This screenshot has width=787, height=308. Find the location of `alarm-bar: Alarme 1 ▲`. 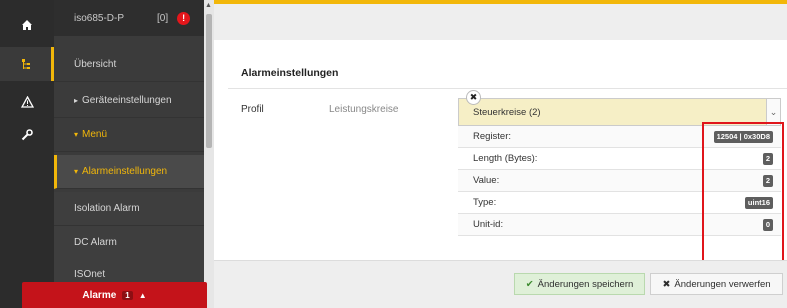

alarm-bar: Alarme 1 ▲ is located at coordinates (114, 295).